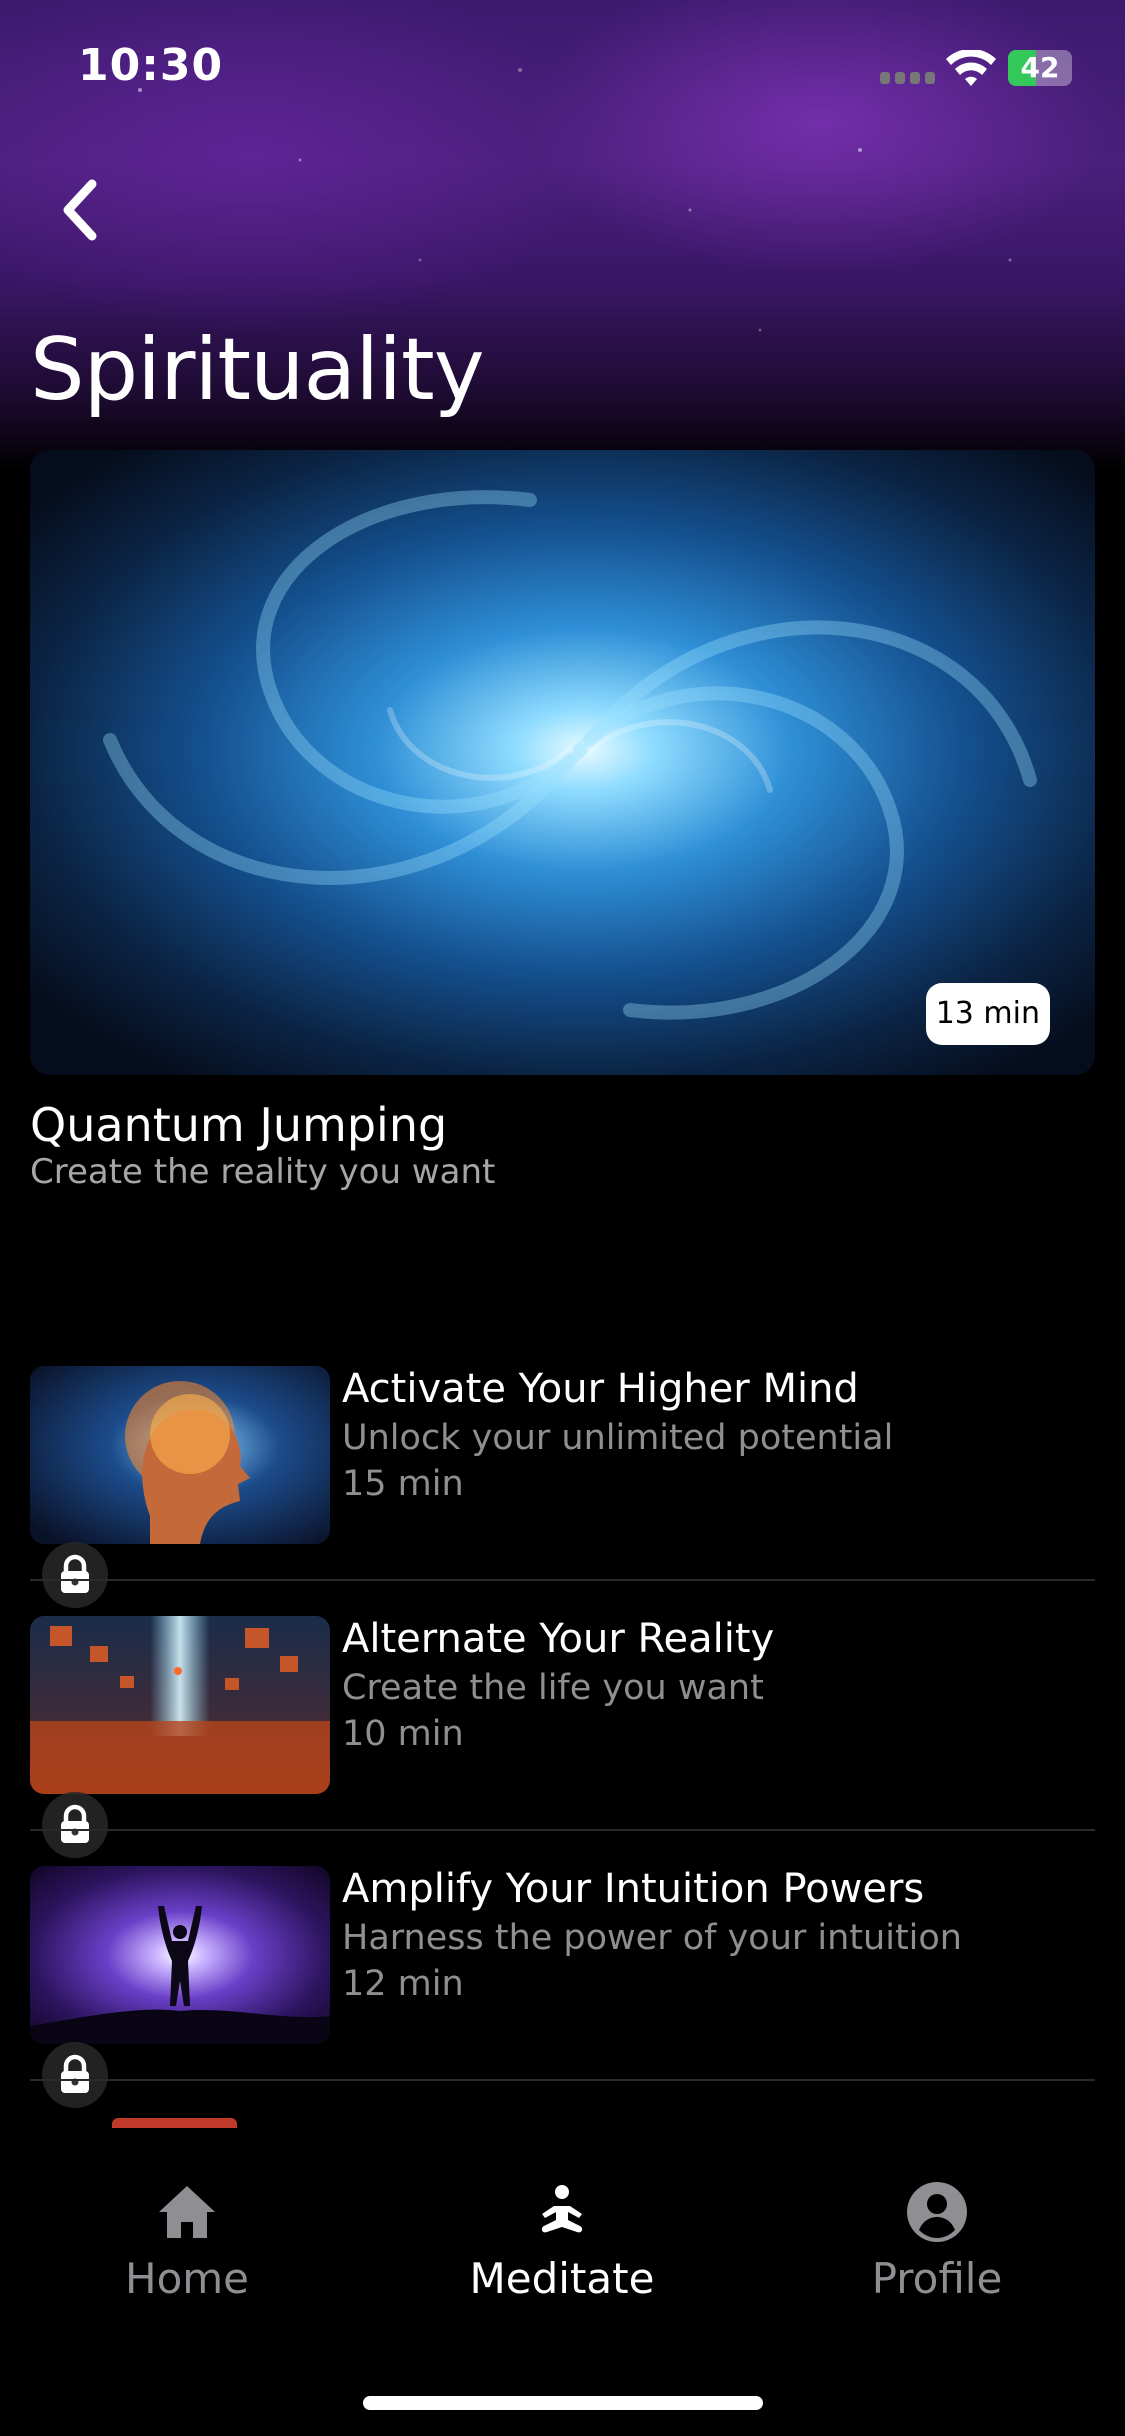 The image size is (1125, 2436). What do you see at coordinates (187, 2212) in the screenshot?
I see `home-icon` at bounding box center [187, 2212].